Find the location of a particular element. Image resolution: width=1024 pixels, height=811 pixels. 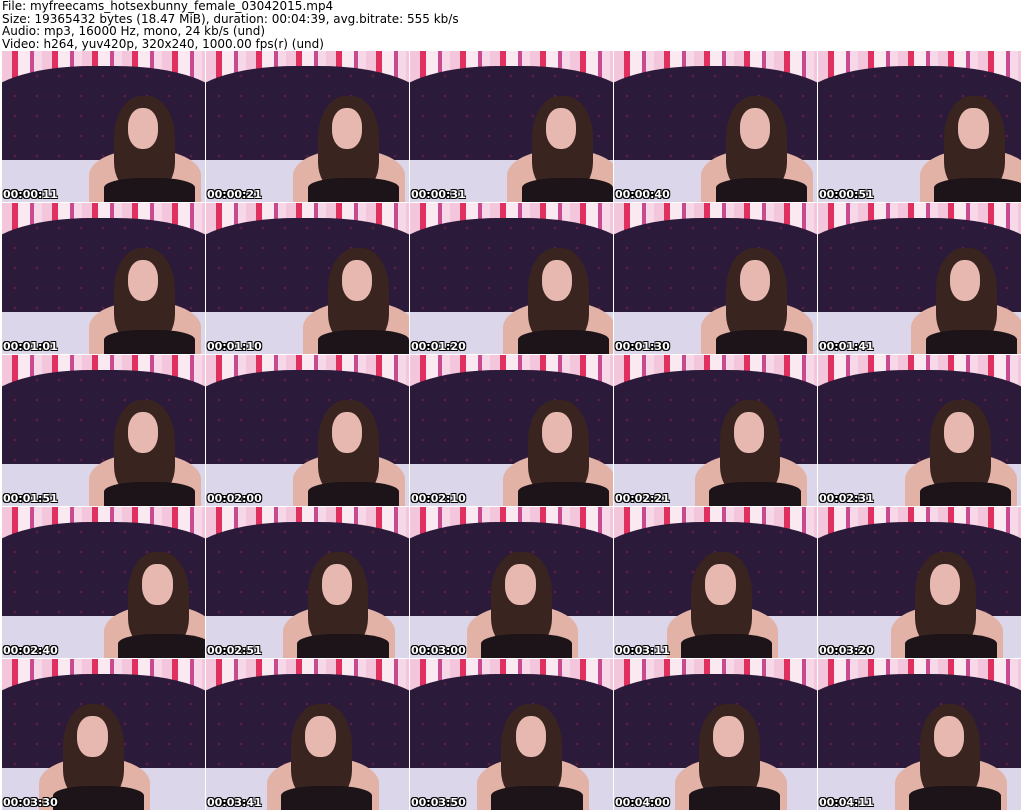

video-thumbnail: 00:00:11 is located at coordinates (103, 126).